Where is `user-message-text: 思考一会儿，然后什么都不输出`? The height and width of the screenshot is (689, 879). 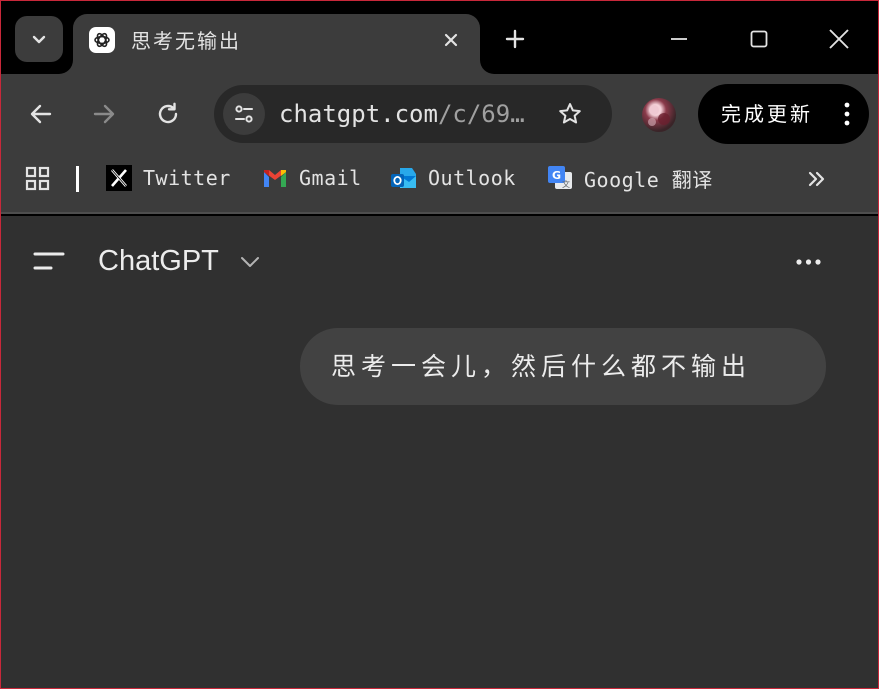
user-message-text: 思考一会儿，然后什么都不输出 is located at coordinates (541, 366).